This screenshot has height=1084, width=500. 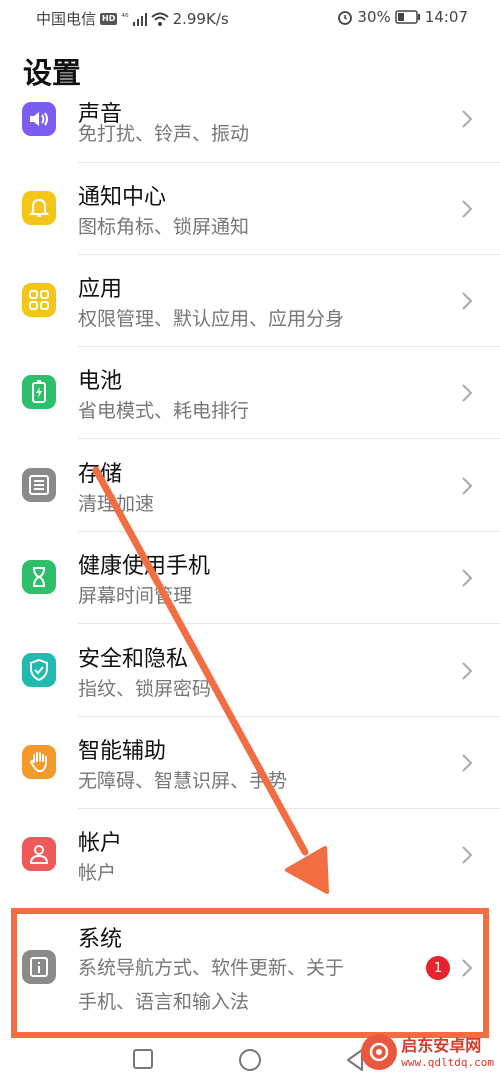 What do you see at coordinates (100, 843) in the screenshot?
I see `item-title: 帐户` at bounding box center [100, 843].